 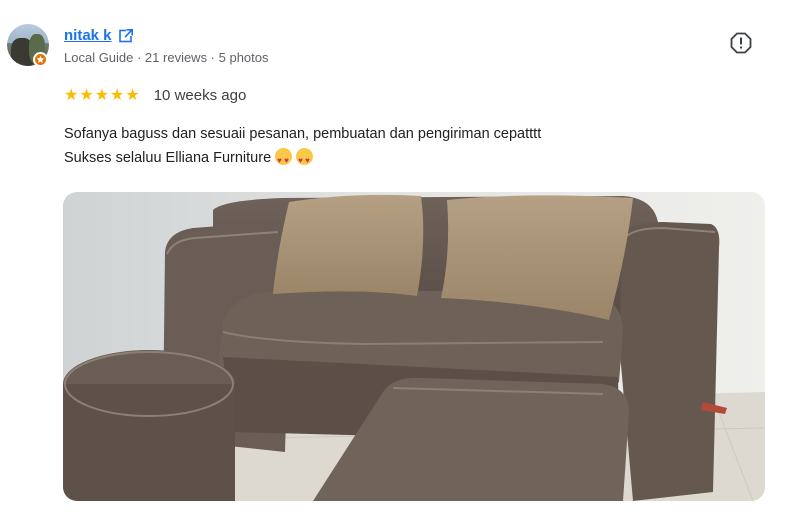 What do you see at coordinates (126, 36) in the screenshot?
I see `open-in-new-icon` at bounding box center [126, 36].